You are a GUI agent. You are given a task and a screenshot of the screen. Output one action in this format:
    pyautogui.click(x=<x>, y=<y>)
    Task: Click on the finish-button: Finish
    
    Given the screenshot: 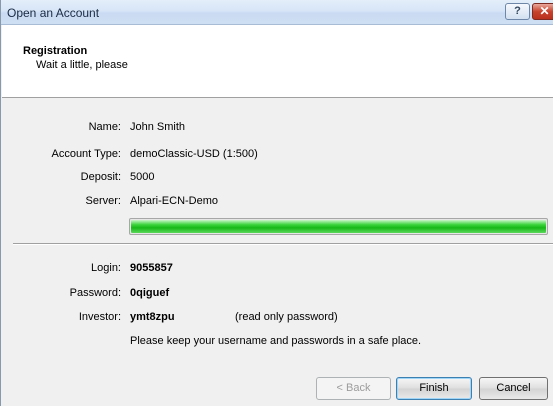 What is the action you would take?
    pyautogui.click(x=434, y=388)
    